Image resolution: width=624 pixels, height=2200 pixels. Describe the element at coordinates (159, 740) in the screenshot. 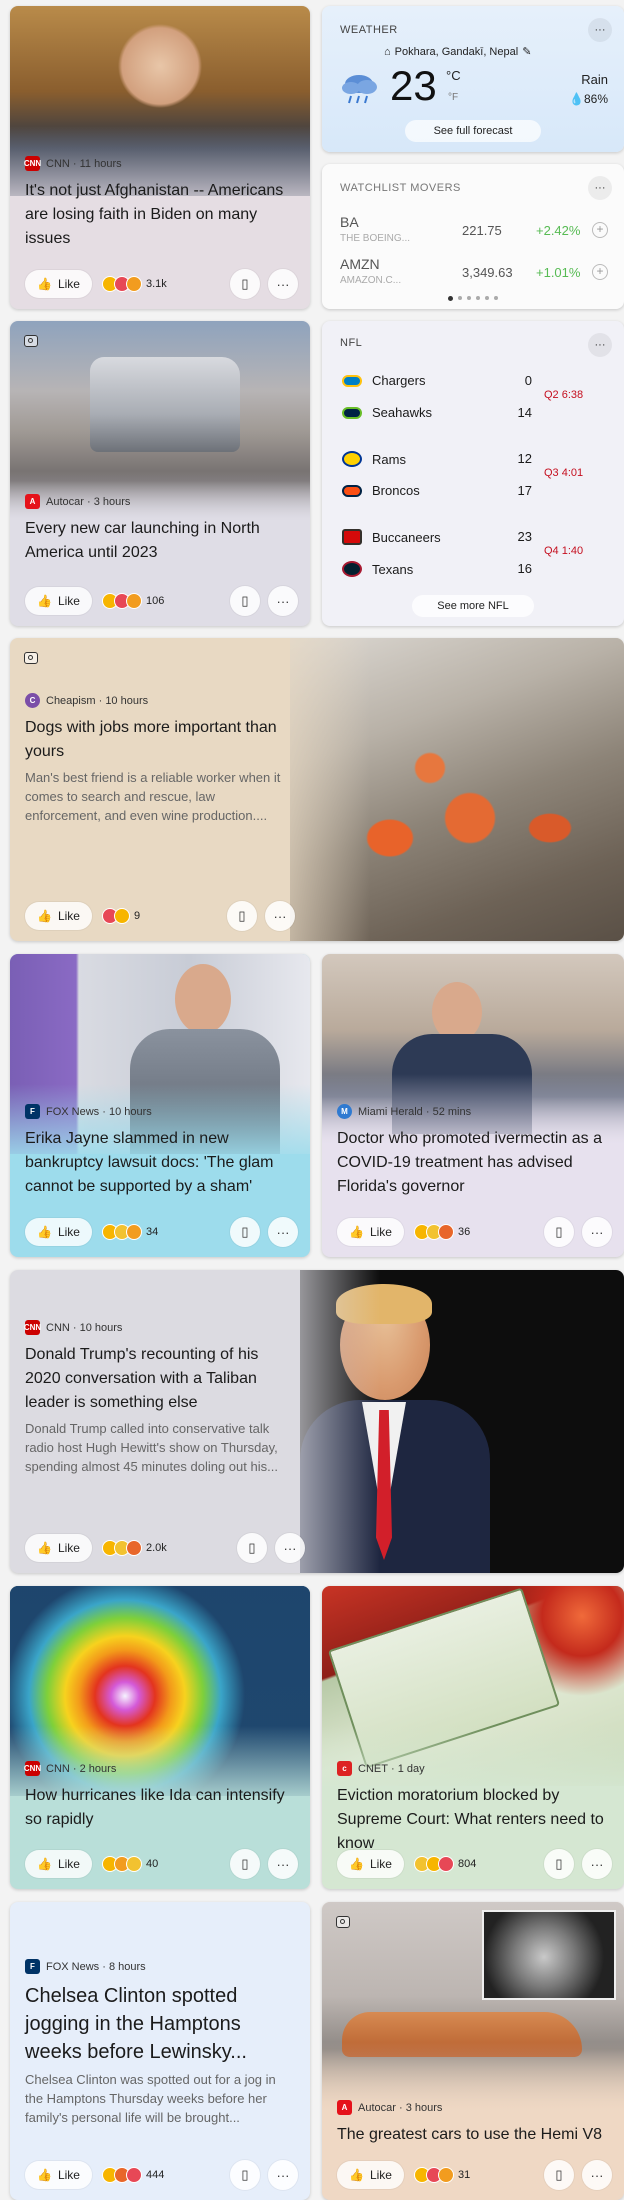

I see `article-title: Dogs with jobs more important than yours` at that location.